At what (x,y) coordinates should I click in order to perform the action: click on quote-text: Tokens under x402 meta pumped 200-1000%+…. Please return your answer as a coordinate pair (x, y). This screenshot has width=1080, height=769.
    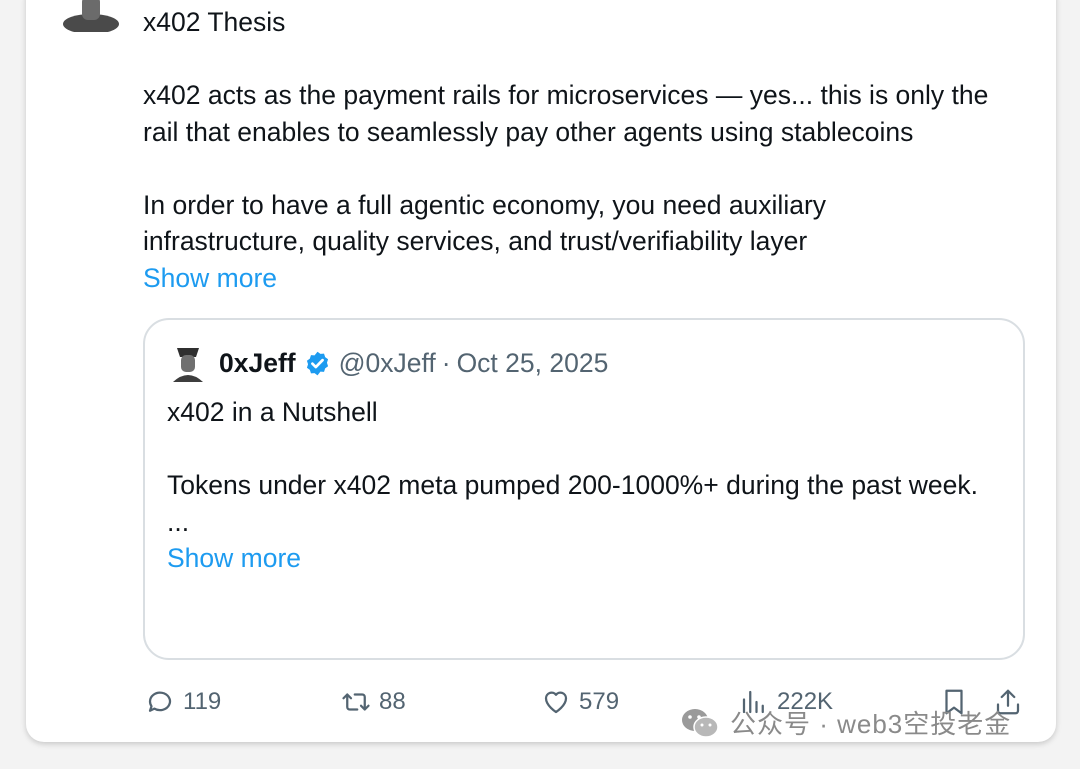
    Looking at the image, I should click on (572, 485).